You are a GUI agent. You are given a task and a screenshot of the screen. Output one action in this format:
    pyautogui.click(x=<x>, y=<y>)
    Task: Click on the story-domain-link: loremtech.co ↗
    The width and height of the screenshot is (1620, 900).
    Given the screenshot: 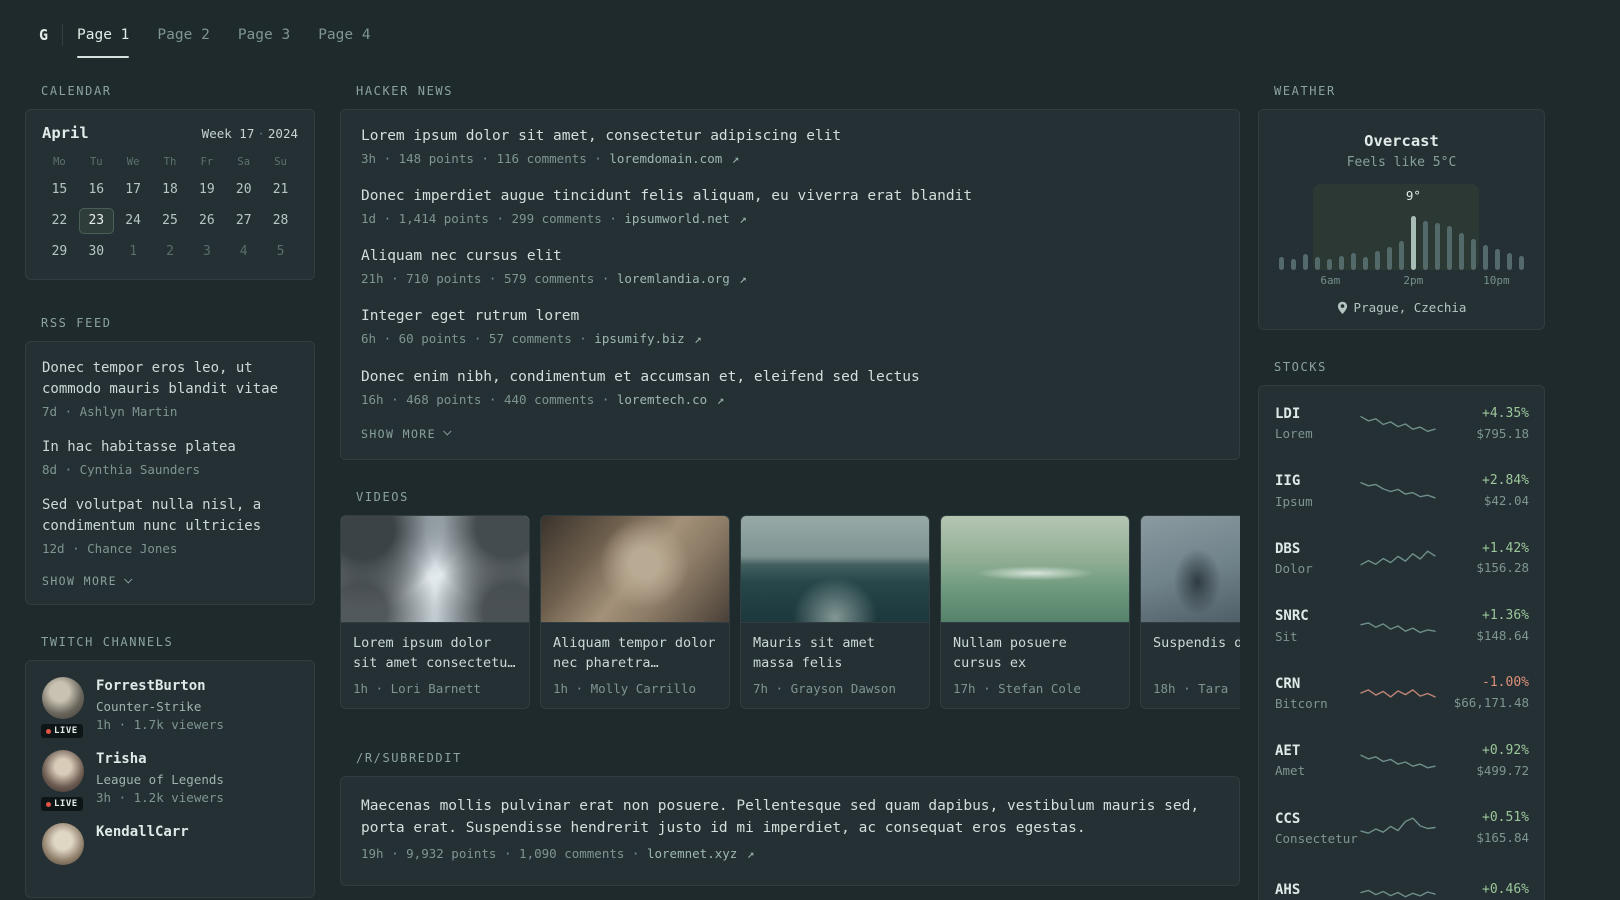 What is the action you would take?
    pyautogui.click(x=670, y=399)
    